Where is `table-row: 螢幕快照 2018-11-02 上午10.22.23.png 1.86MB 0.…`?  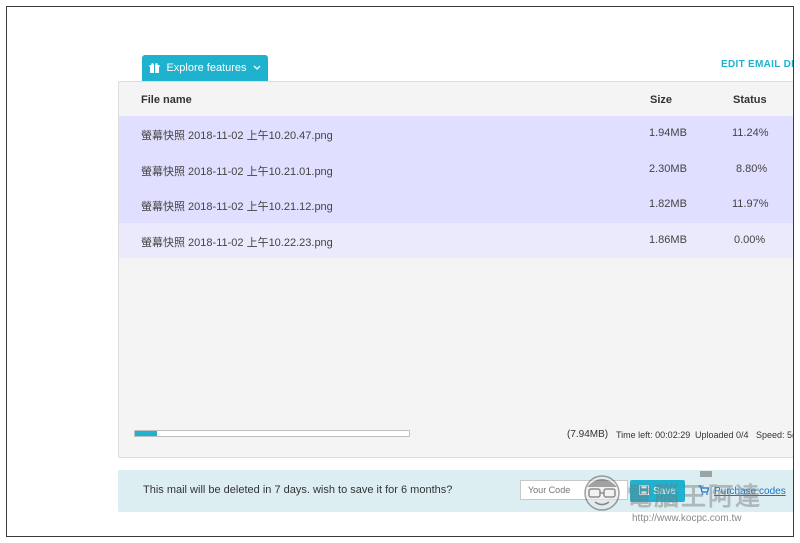
table-row: 螢幕快照 2018-11-02 上午10.22.23.png 1.86MB 0.… is located at coordinates (456, 240).